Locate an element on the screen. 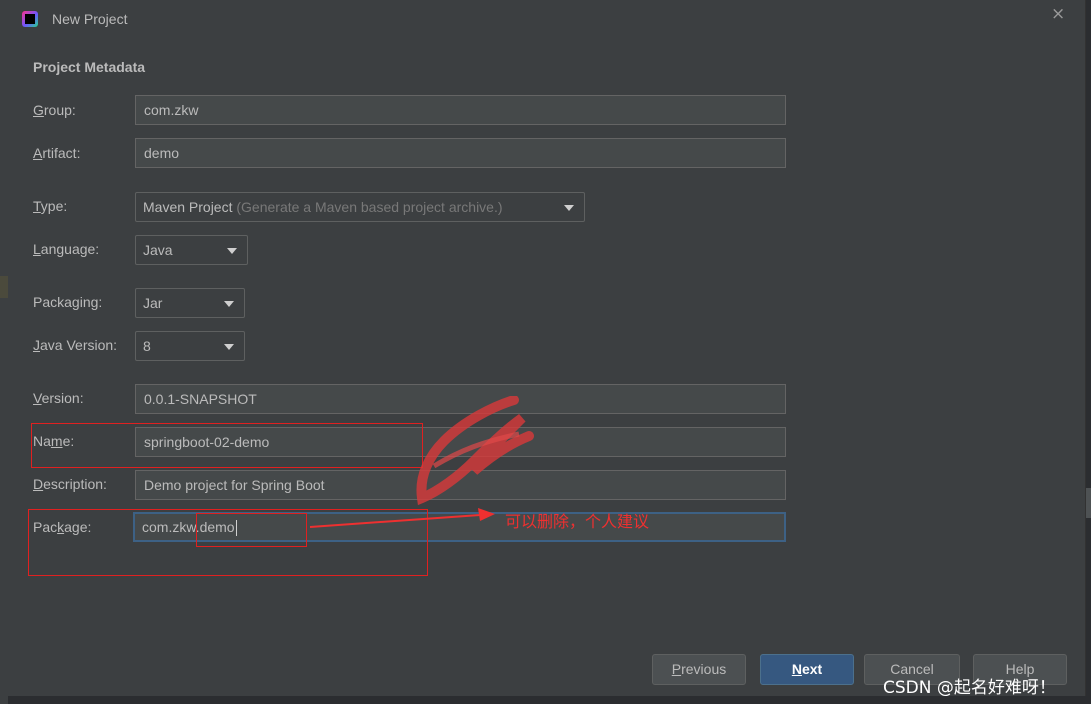 Image resolution: width=1091 pixels, height=704 pixels. group-label: Group: is located at coordinates (54, 110).